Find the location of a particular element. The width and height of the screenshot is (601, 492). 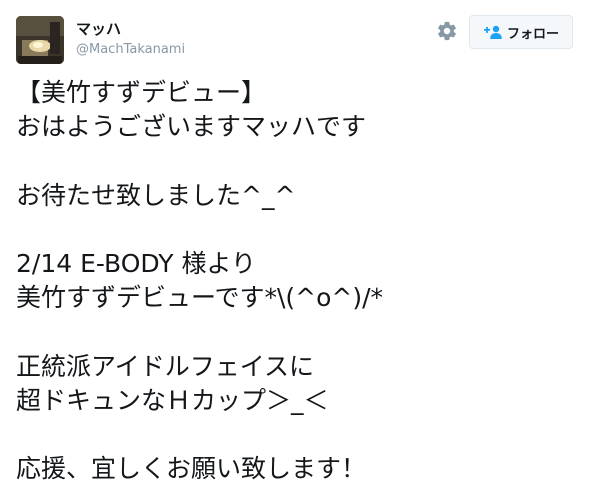

tweet-line: 超ドキュンなＨカップ＞_＜ is located at coordinates (172, 400).